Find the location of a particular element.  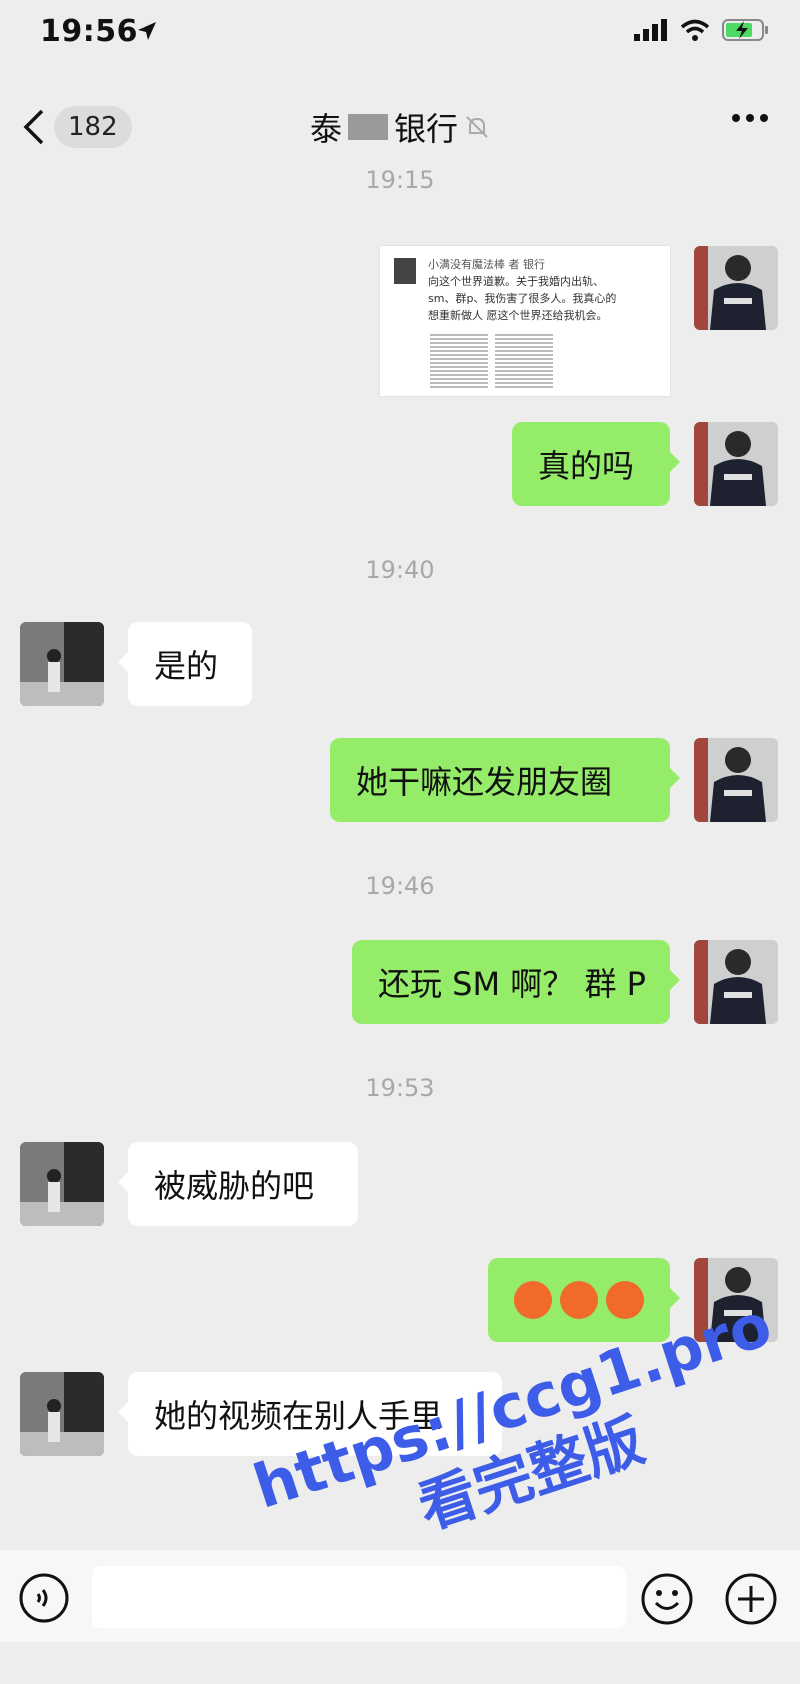

status-time: 19:56 is located at coordinates (89, 31).